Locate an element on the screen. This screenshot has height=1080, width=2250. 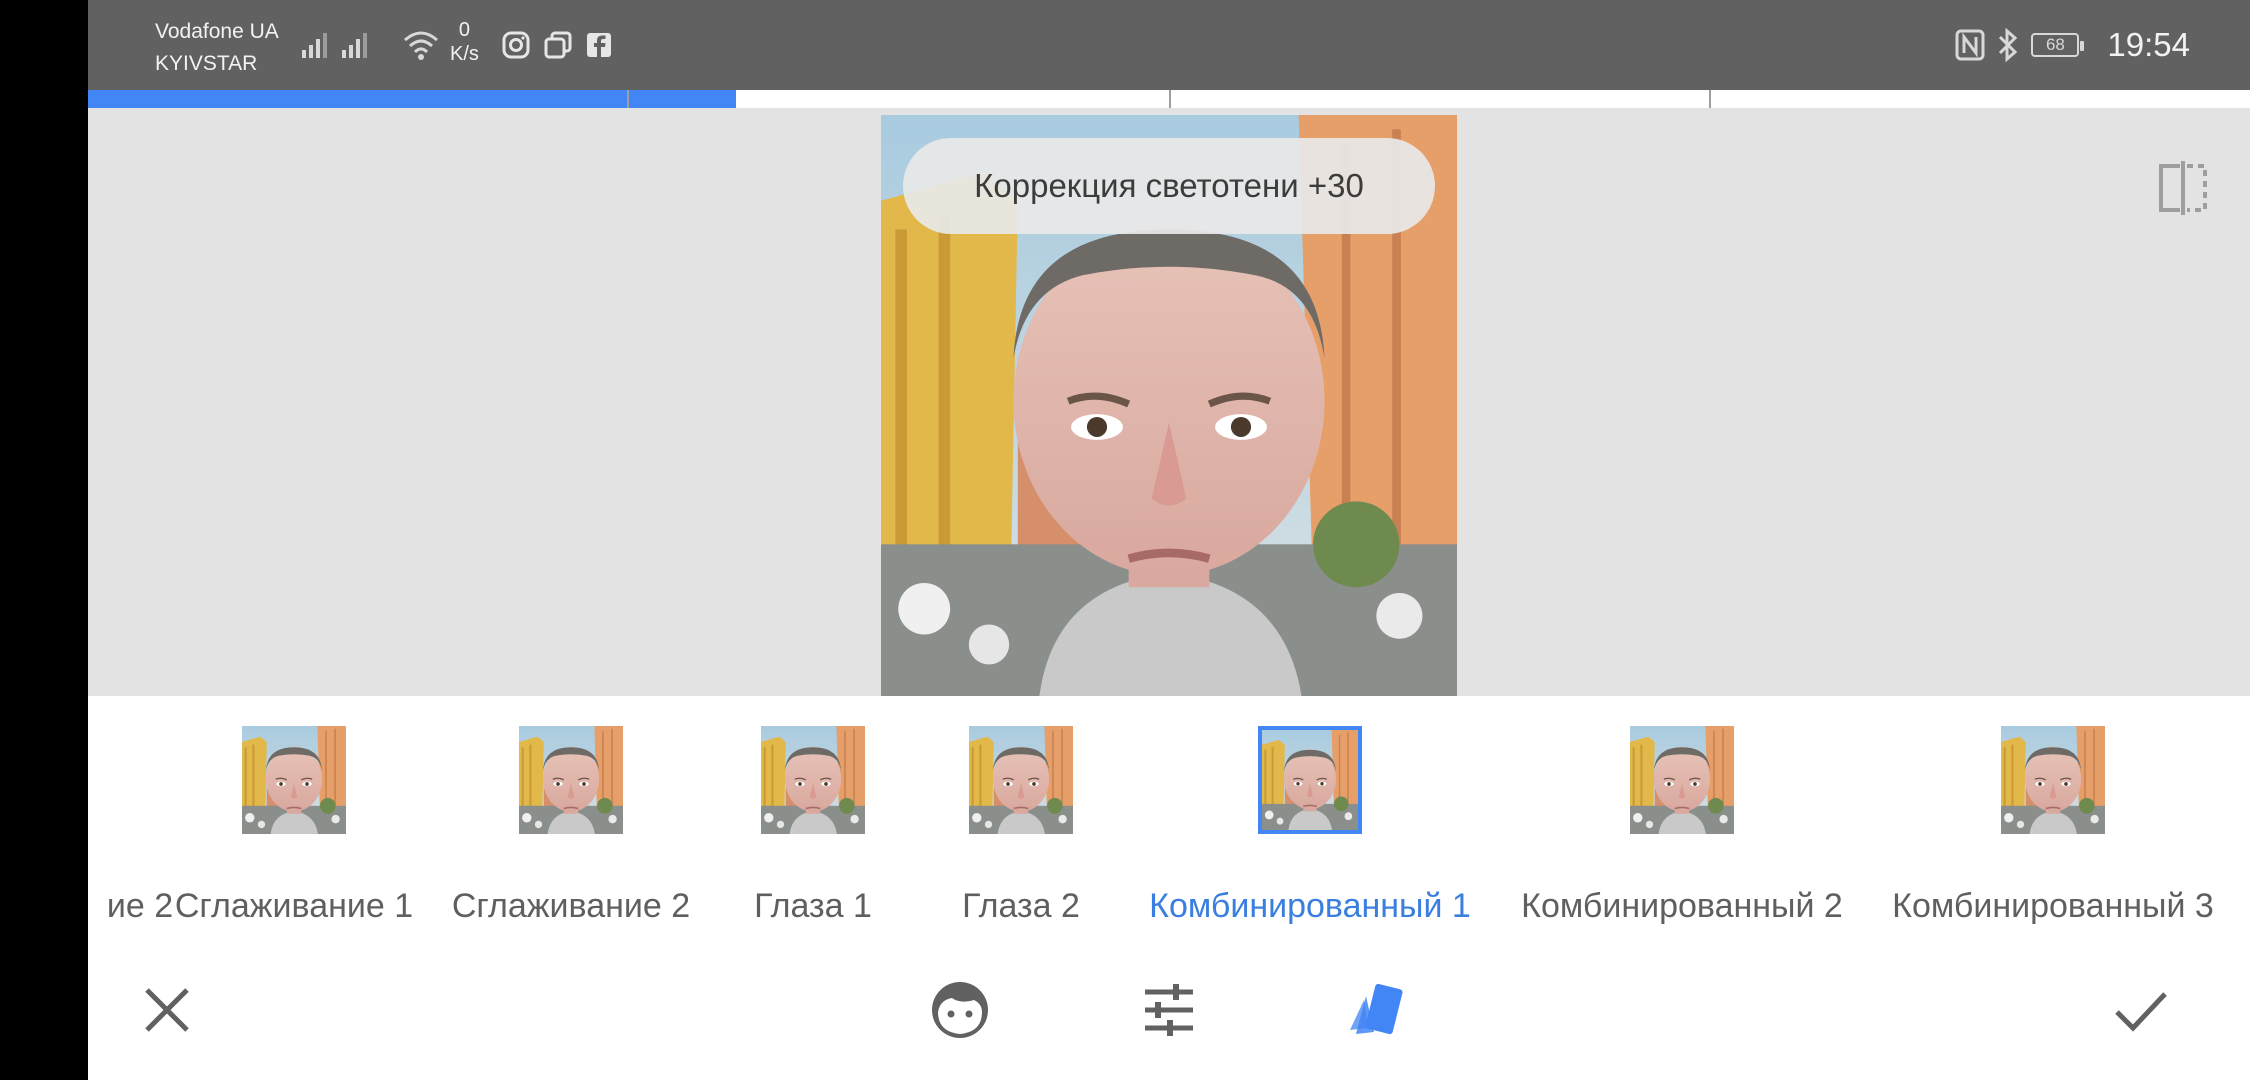
filter-label: Глаза 2 is located at coordinates (1021, 906).